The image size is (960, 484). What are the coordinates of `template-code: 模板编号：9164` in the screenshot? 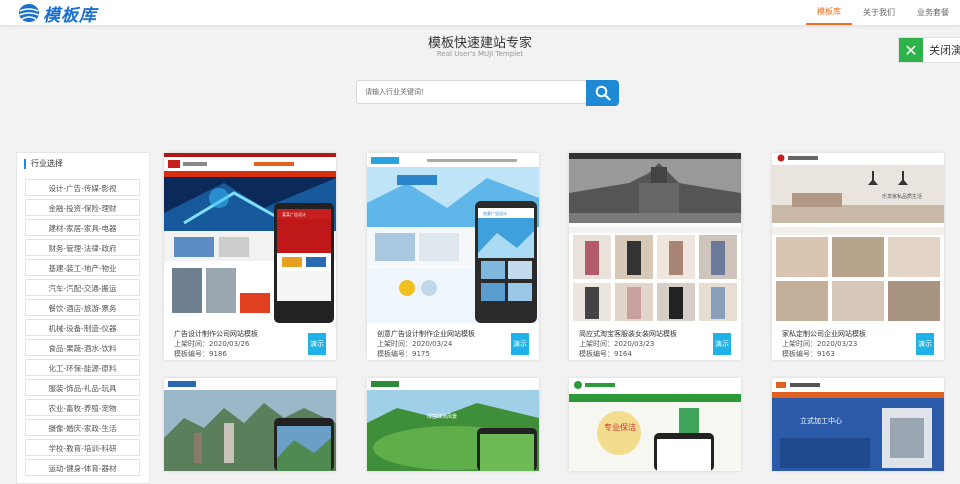 It's located at (605, 354).